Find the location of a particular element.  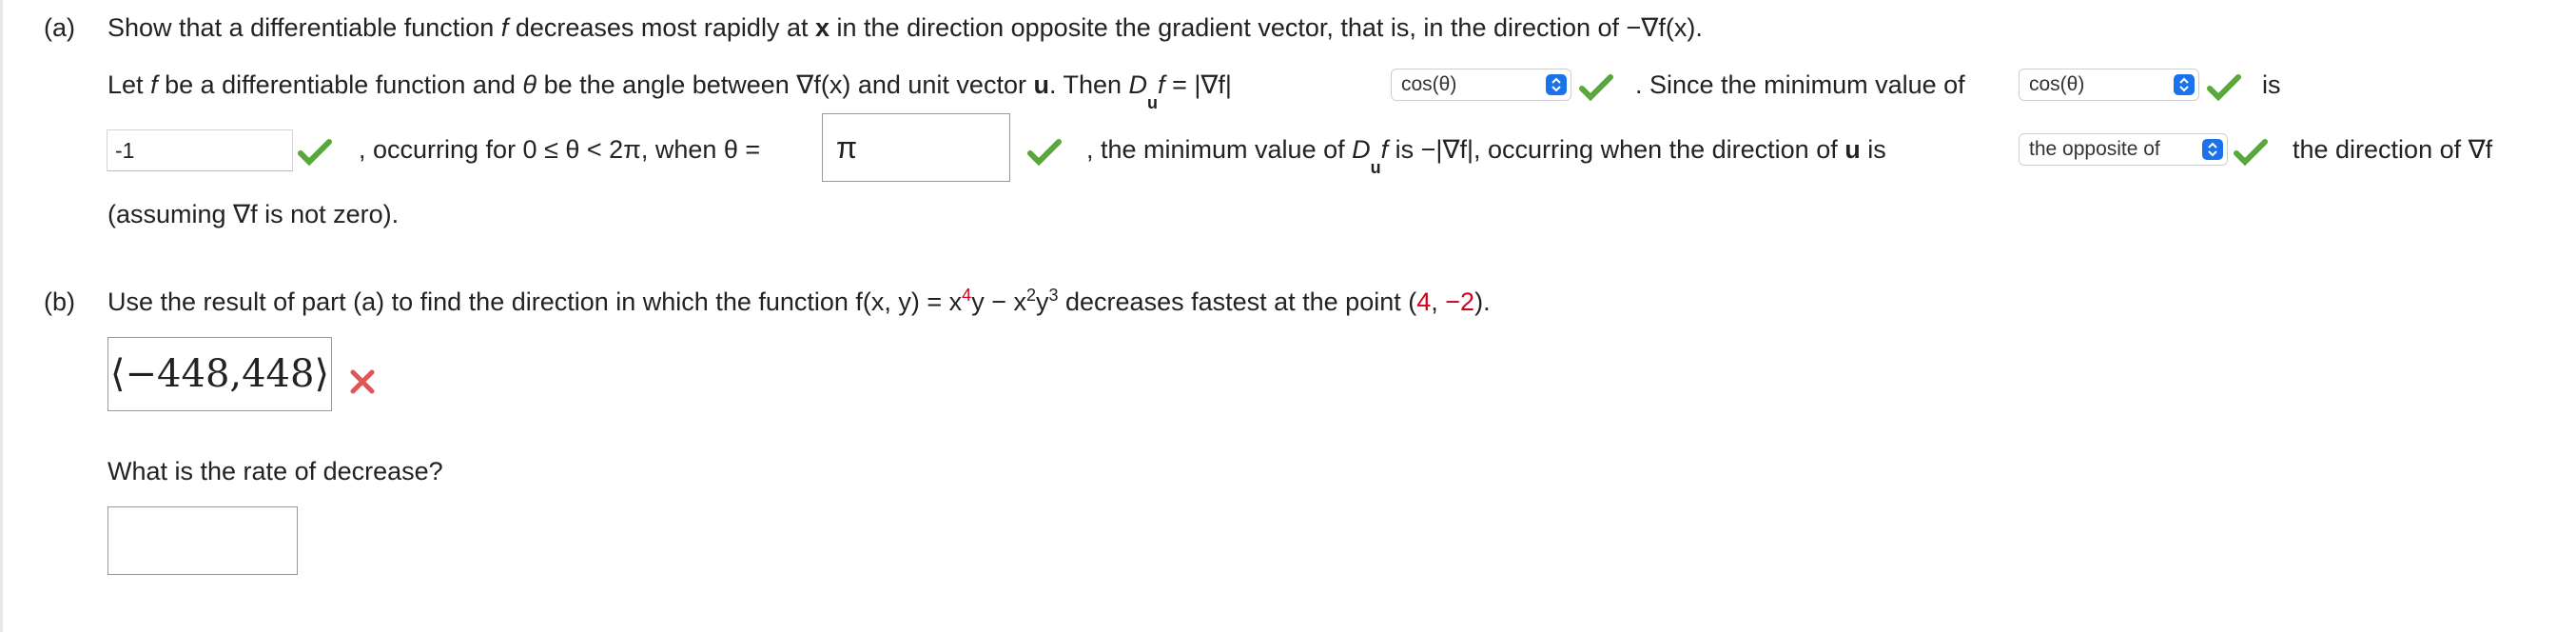

part-a-line1-since: . Since the minimum value of is located at coordinates (1800, 84).